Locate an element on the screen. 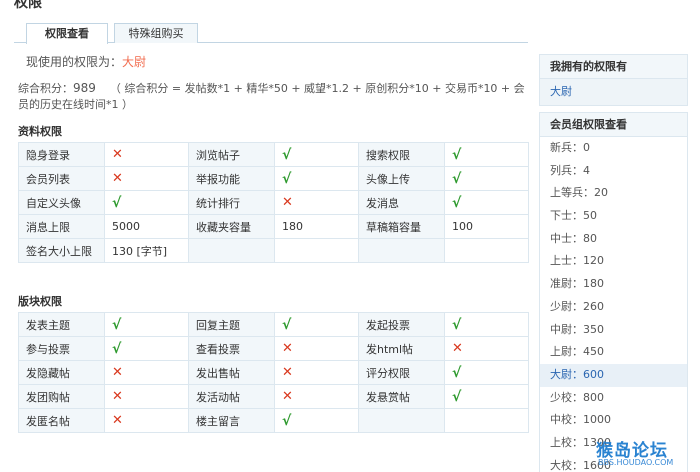 This screenshot has width=700, height=472. permission-row: 自定义头像 √ 统计排行 ✕ 发消息 √ is located at coordinates (273, 202).